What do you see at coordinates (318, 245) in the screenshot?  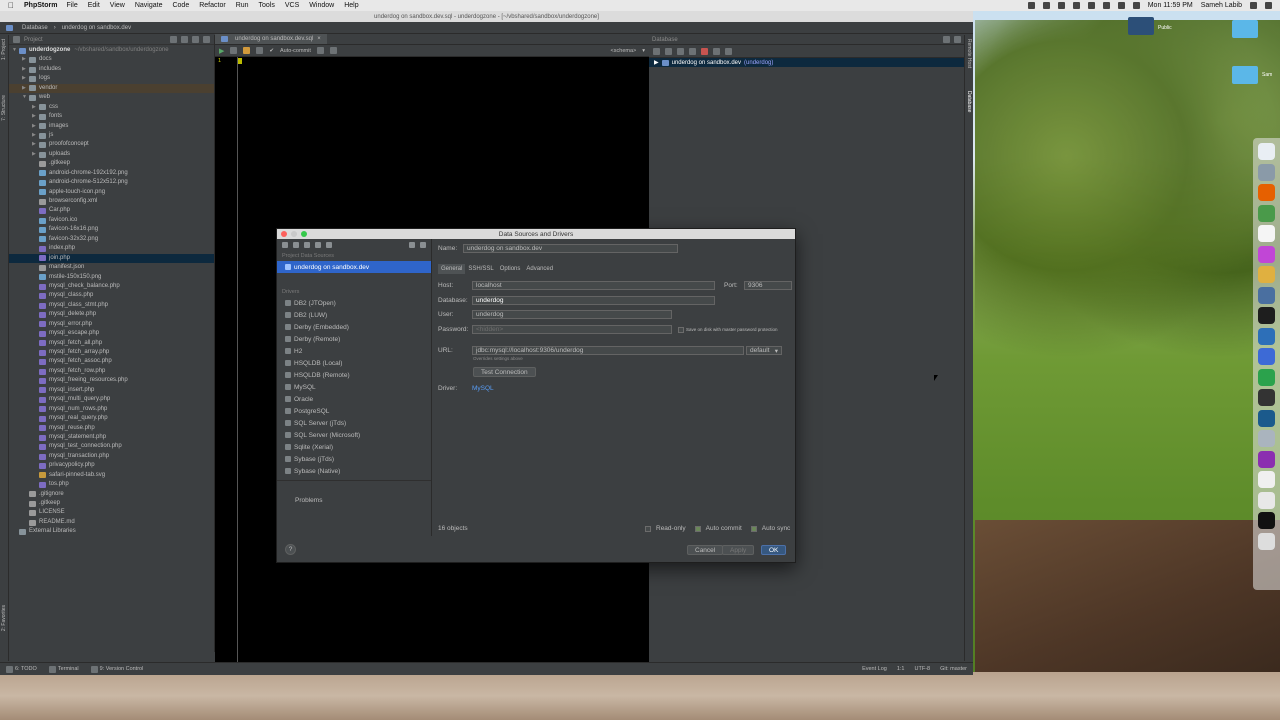 I see `settings-icon` at bounding box center [318, 245].